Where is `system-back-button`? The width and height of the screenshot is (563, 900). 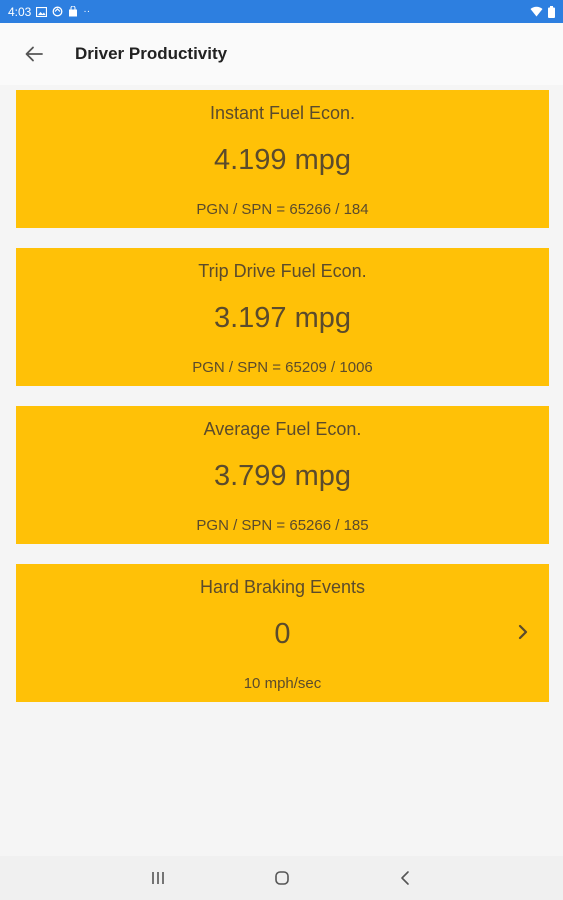 system-back-button is located at coordinates (406, 878).